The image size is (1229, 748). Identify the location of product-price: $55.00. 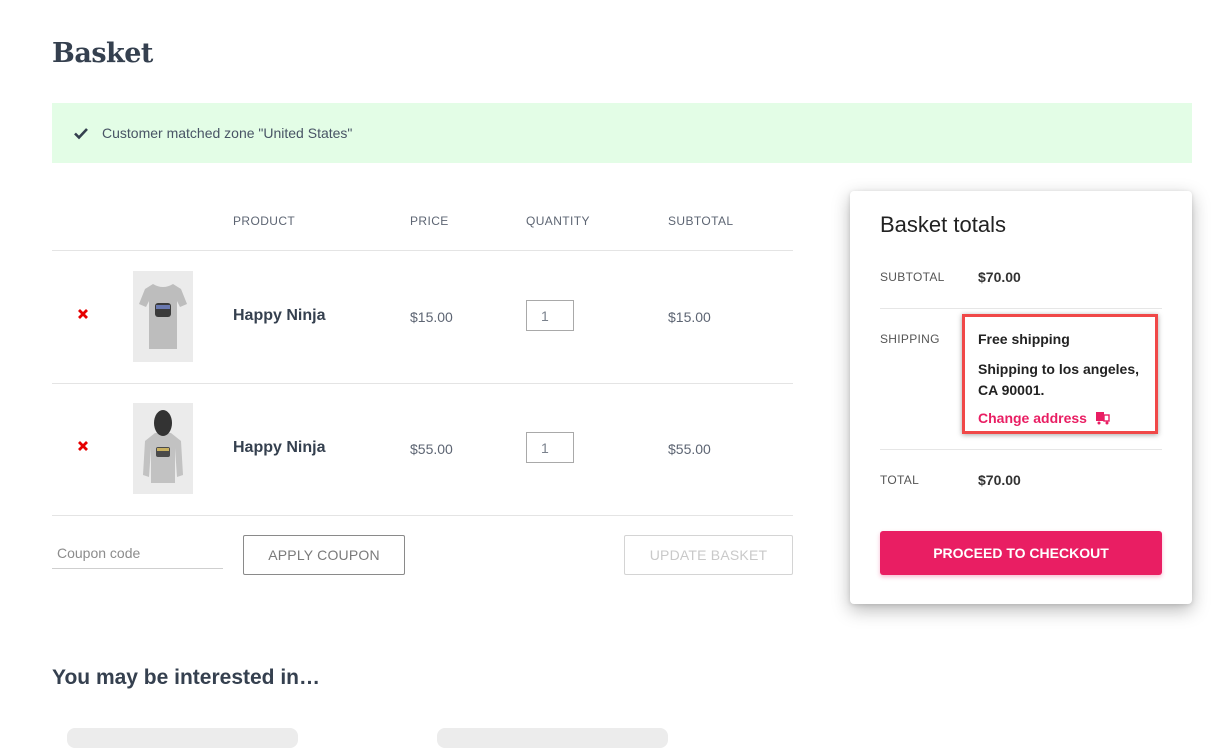
(431, 449).